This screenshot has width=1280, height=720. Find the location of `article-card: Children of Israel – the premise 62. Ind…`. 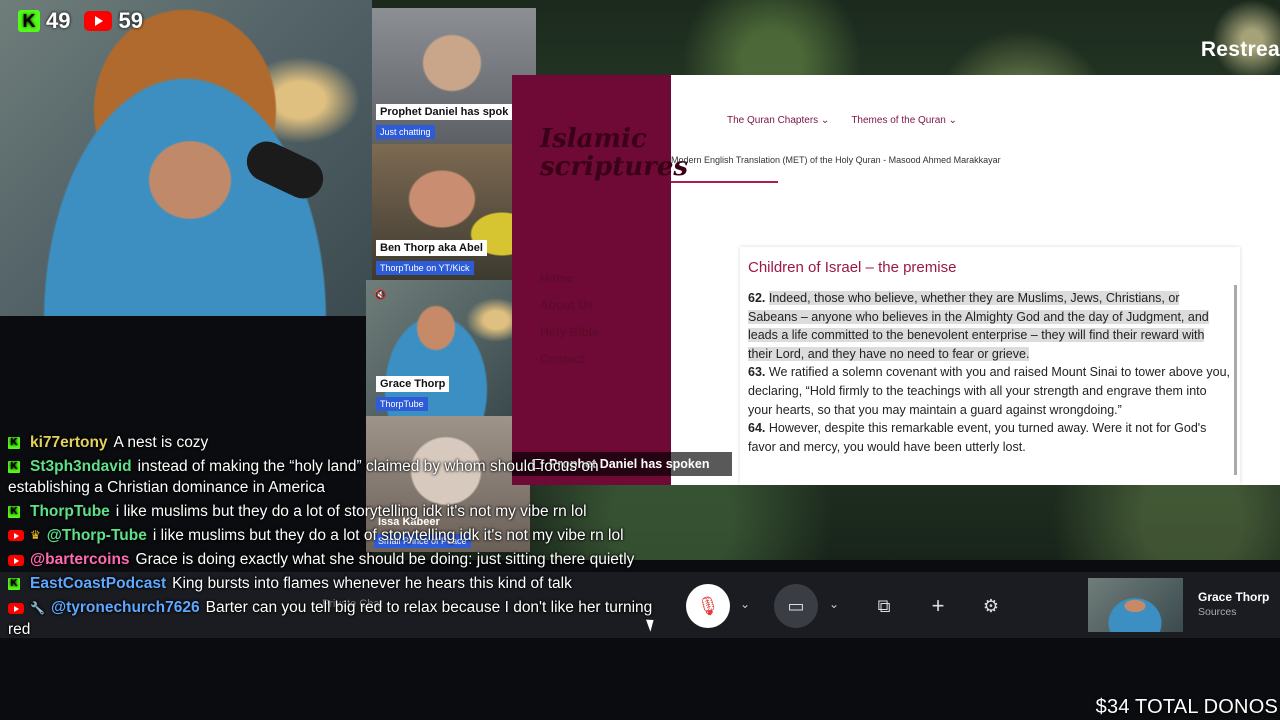

article-card: Children of Israel – the premise 62. Ind… is located at coordinates (990, 366).